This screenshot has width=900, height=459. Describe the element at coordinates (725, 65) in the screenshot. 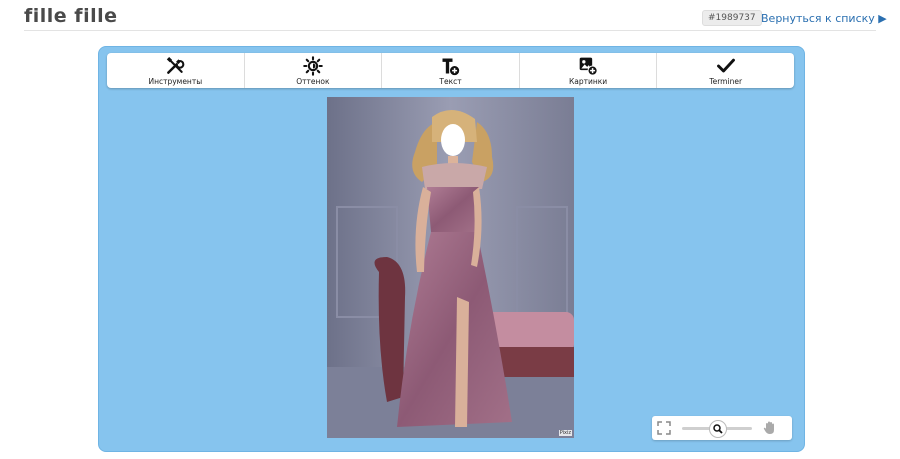

I see `checkmark-icon` at that location.